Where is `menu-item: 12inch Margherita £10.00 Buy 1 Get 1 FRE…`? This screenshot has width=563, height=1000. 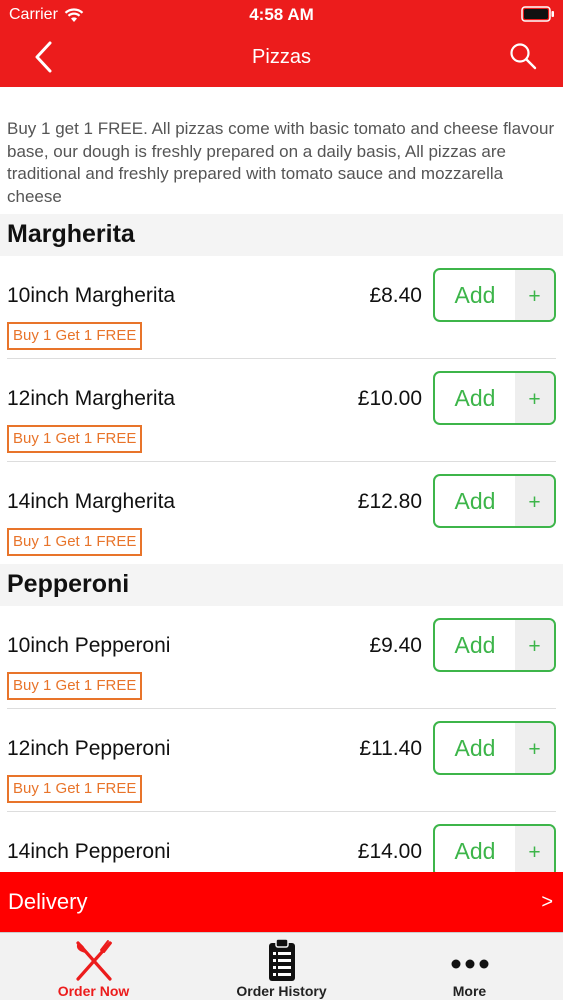 menu-item: 12inch Margherita £10.00 Buy 1 Get 1 FRE… is located at coordinates (281, 410).